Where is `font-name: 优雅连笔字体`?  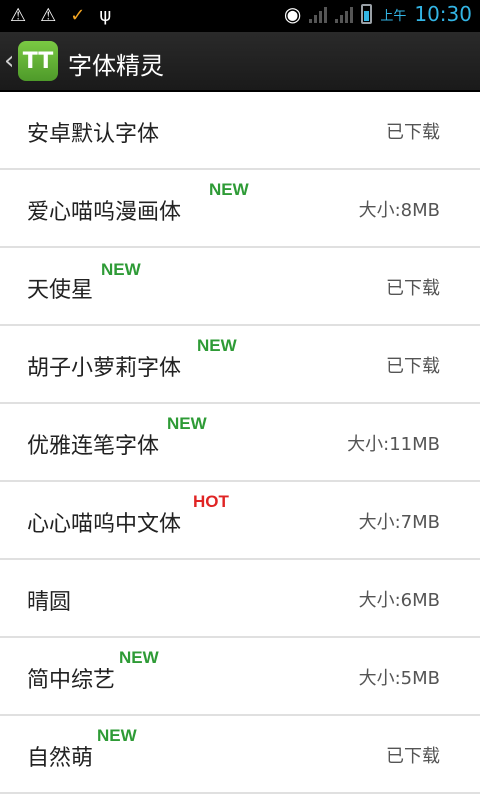 font-name: 优雅连笔字体 is located at coordinates (93, 446).